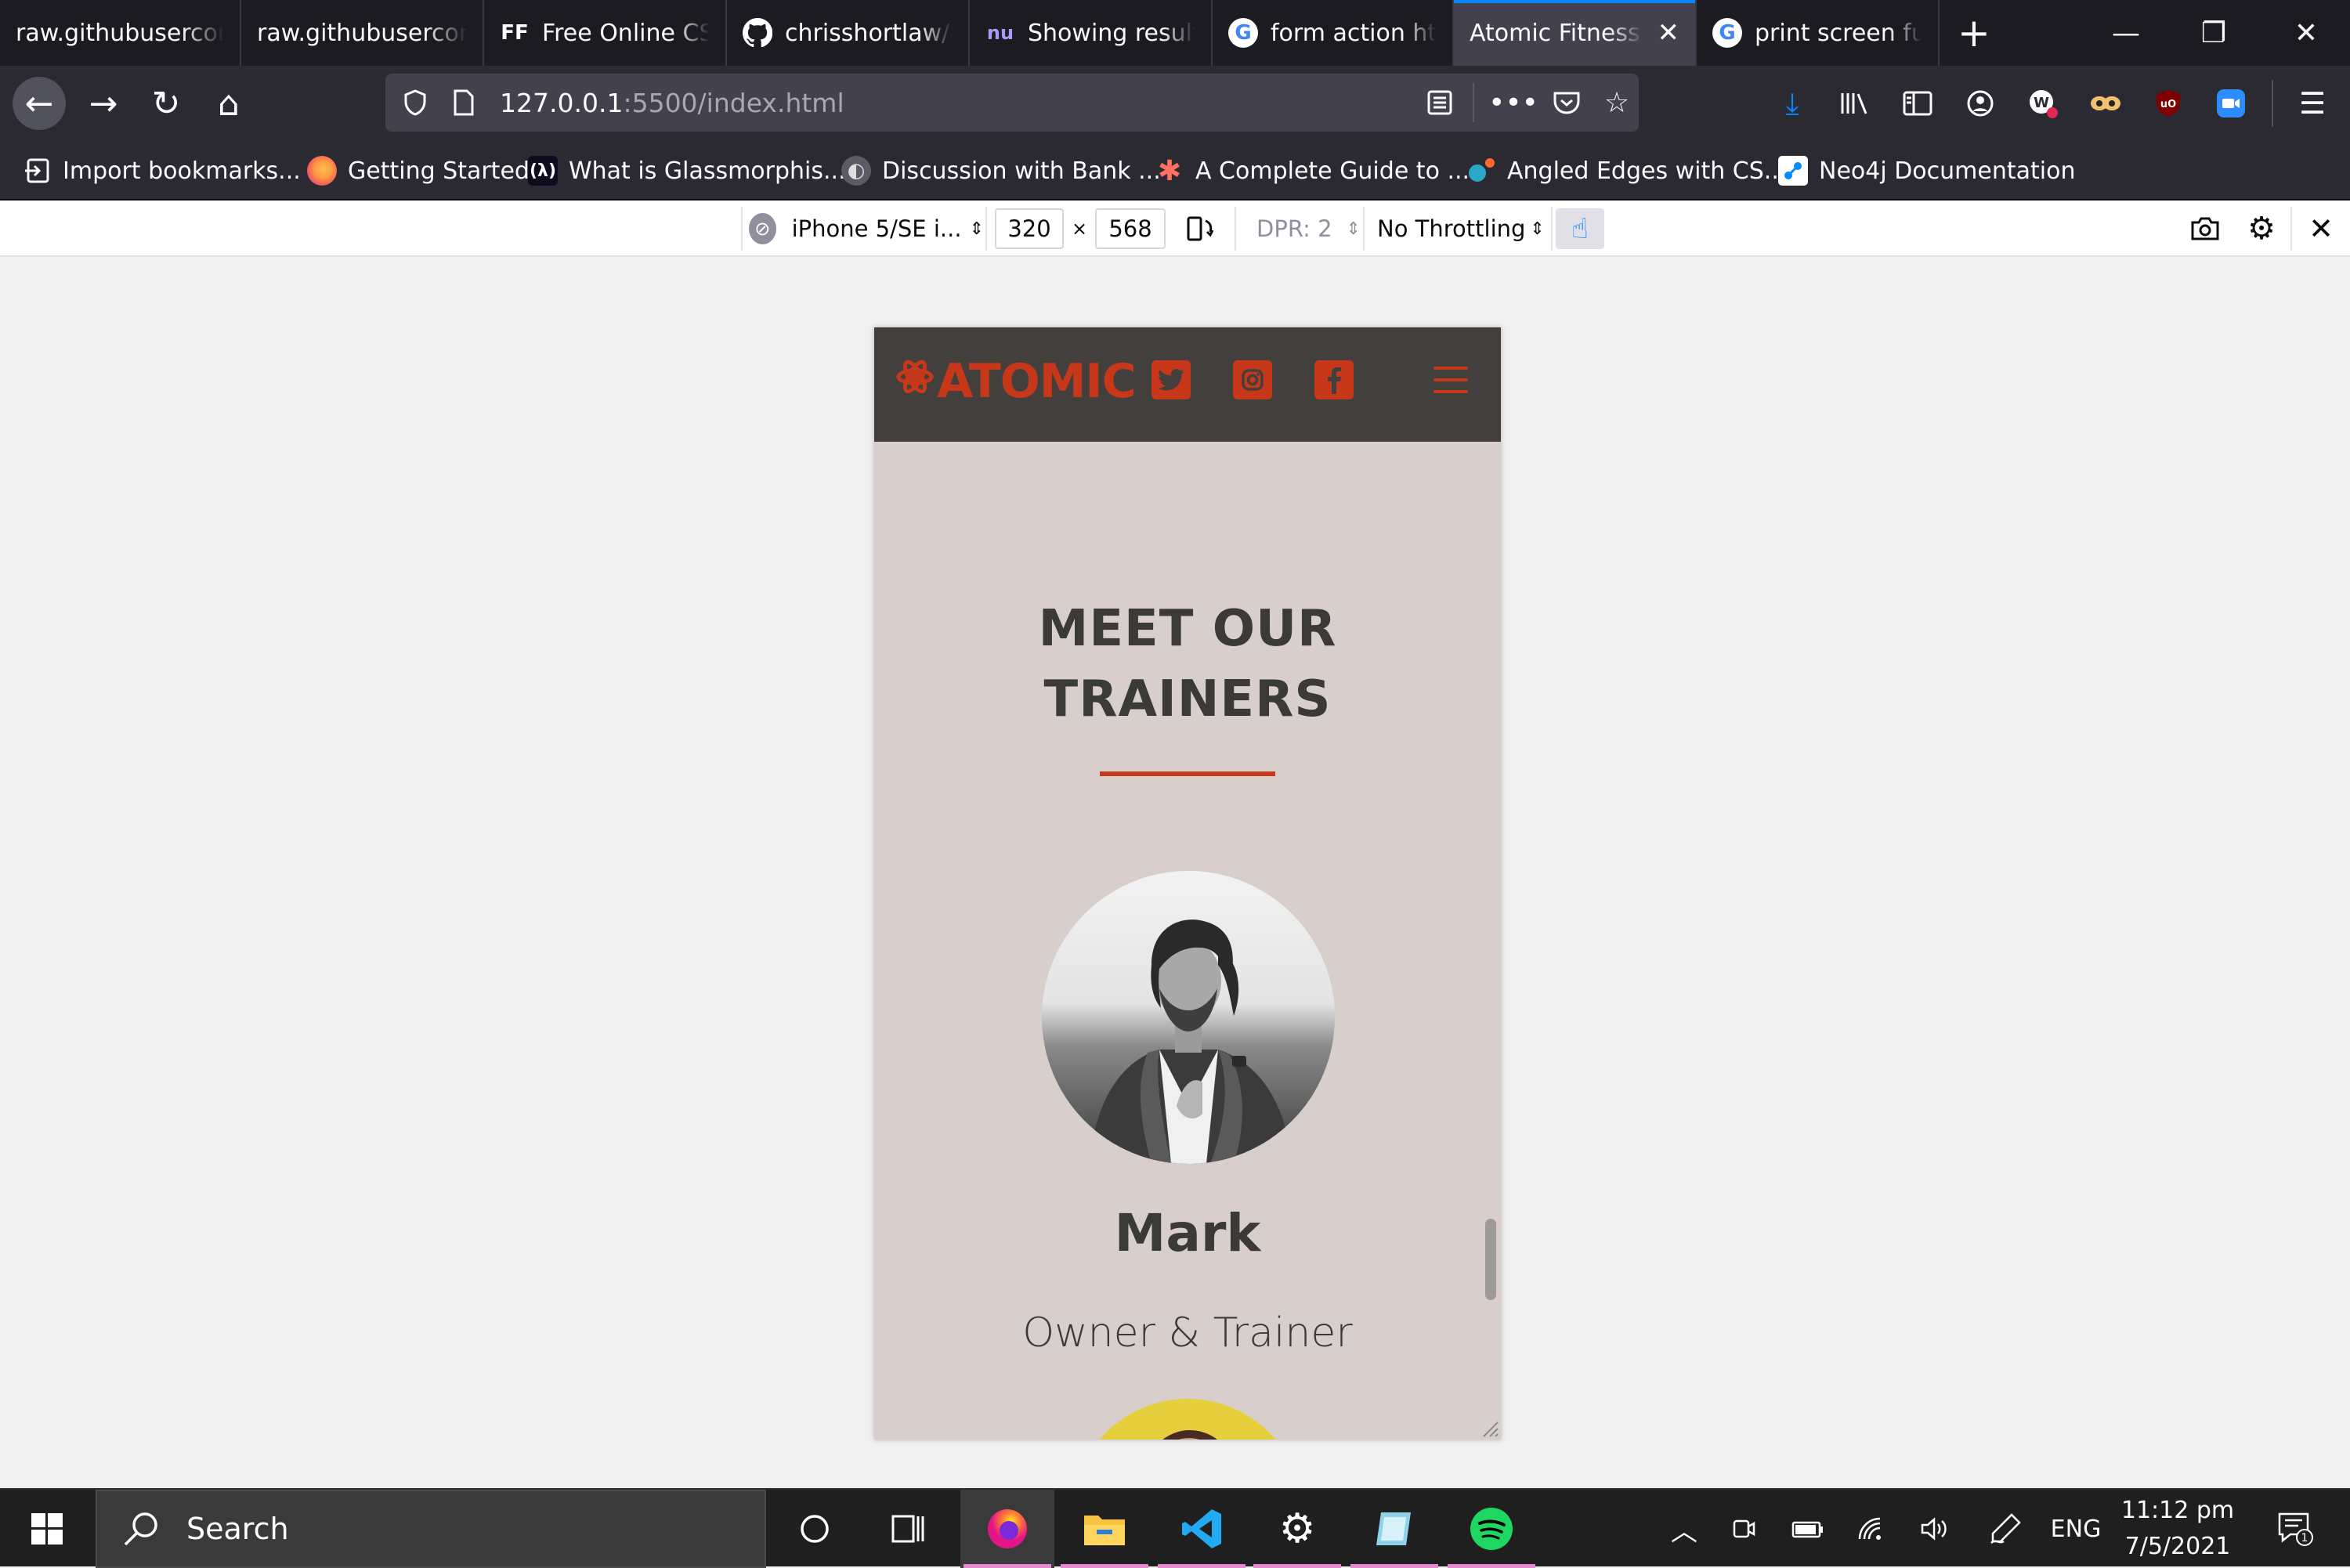 The image size is (2350, 1568). I want to click on trainer-name: Mark, so click(1187, 1233).